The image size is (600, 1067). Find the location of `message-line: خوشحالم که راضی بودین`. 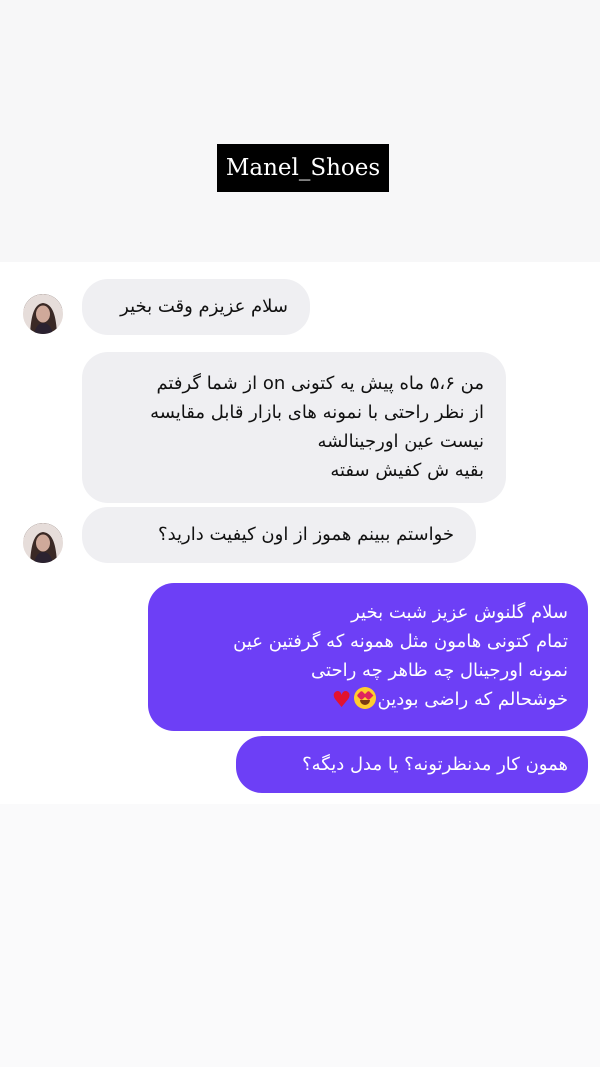

message-line: خوشحالم که راضی بودین is located at coordinates (472, 699).